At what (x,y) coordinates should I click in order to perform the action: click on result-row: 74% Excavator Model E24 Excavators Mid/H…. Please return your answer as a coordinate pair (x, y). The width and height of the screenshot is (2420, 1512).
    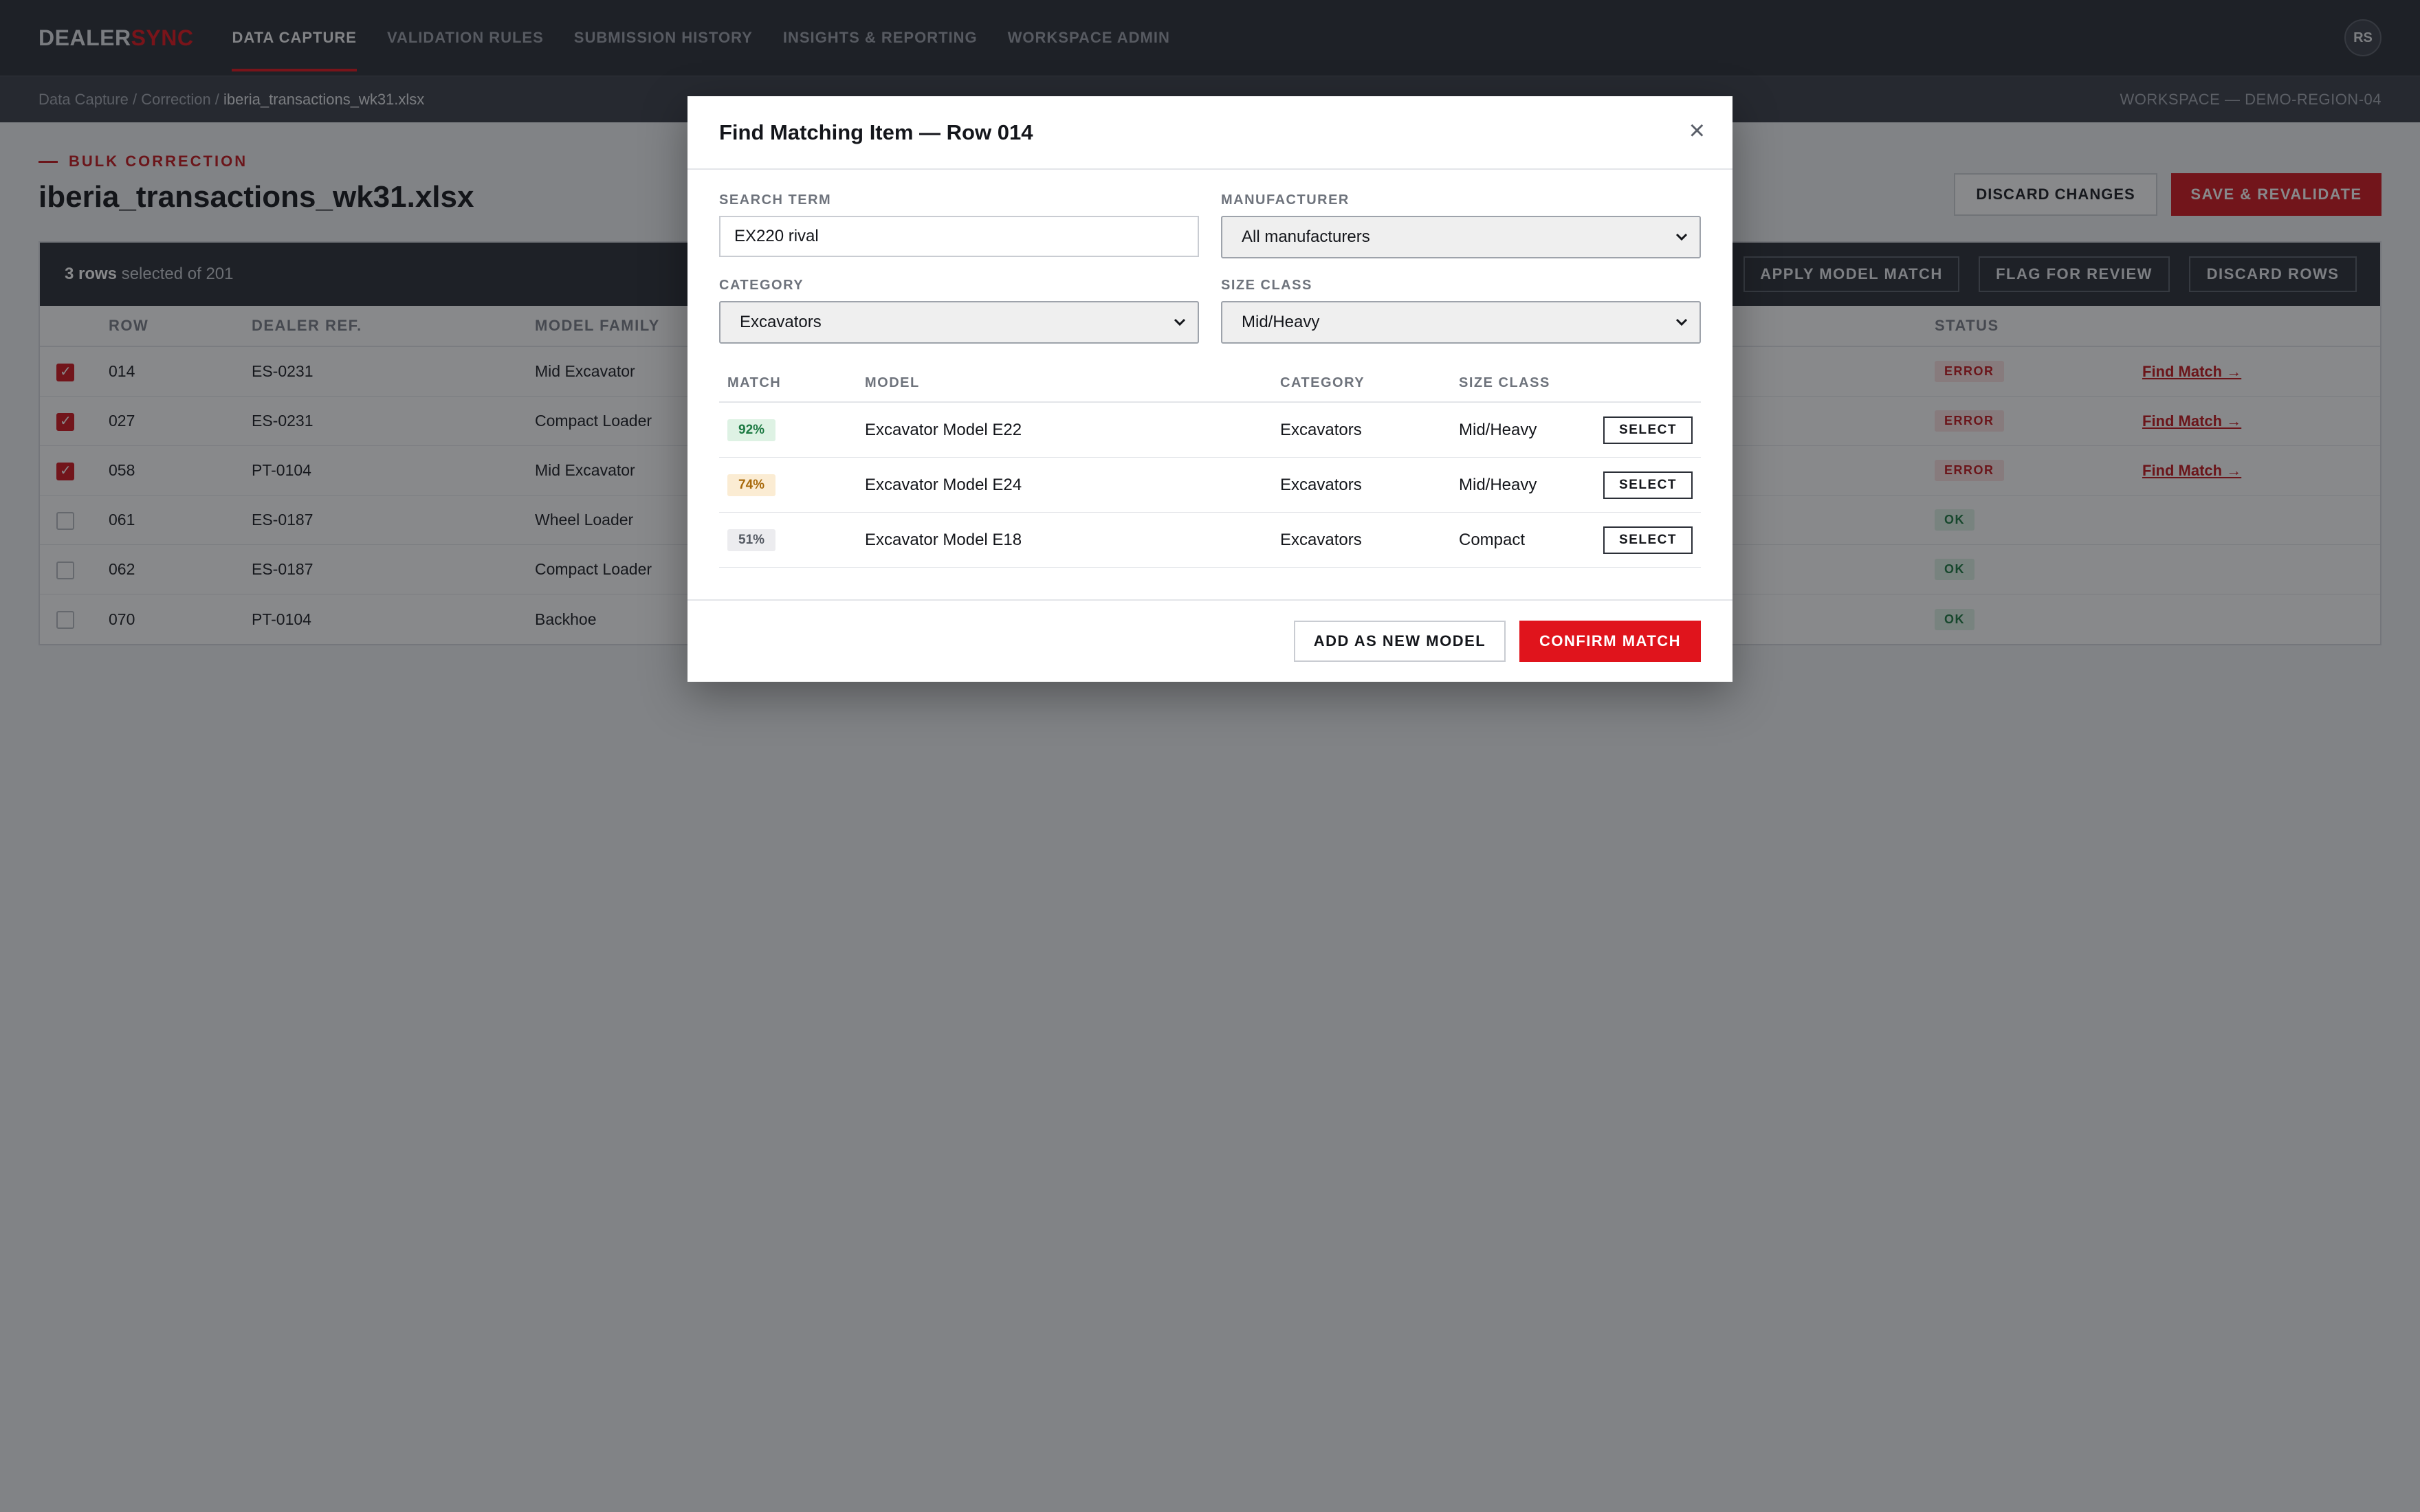
    Looking at the image, I should click on (1210, 486).